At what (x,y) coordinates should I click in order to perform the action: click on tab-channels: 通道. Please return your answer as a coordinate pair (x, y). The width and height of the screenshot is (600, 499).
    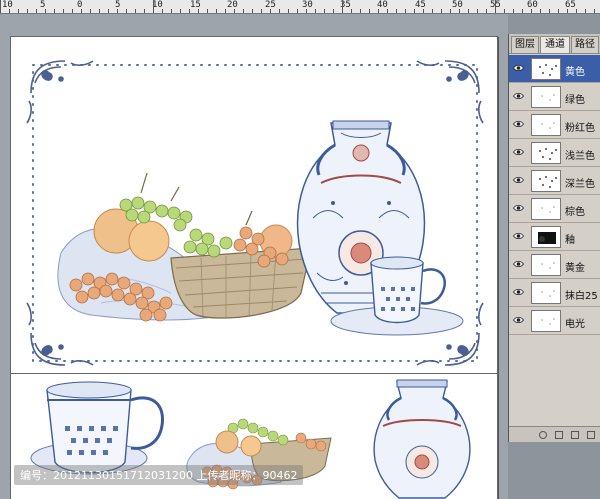
    Looking at the image, I should click on (555, 44).